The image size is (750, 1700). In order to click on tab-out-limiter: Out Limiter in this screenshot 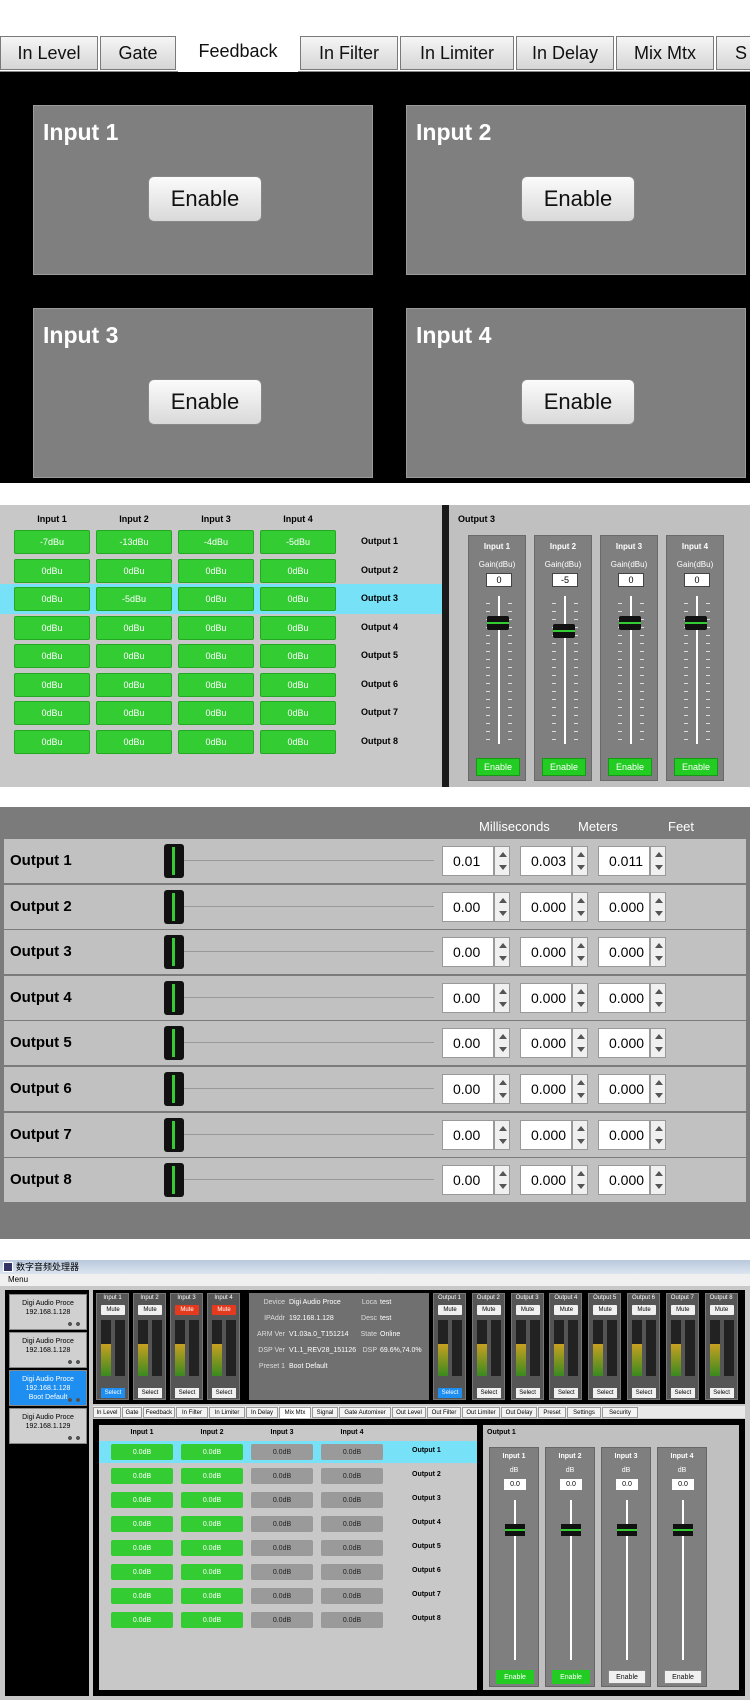, I will do `click(481, 1412)`.